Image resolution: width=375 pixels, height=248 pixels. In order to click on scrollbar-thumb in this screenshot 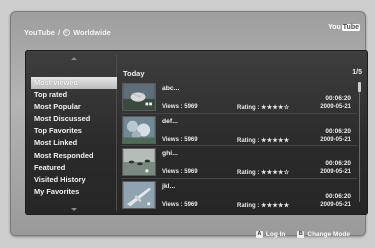, I will do `click(359, 87)`.